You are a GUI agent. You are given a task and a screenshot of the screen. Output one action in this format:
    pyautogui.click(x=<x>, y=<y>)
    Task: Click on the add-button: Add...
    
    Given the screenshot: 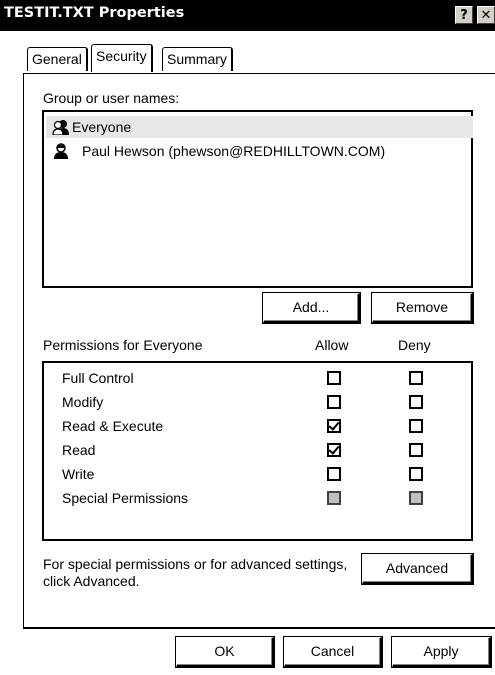 What is the action you would take?
    pyautogui.click(x=311, y=308)
    